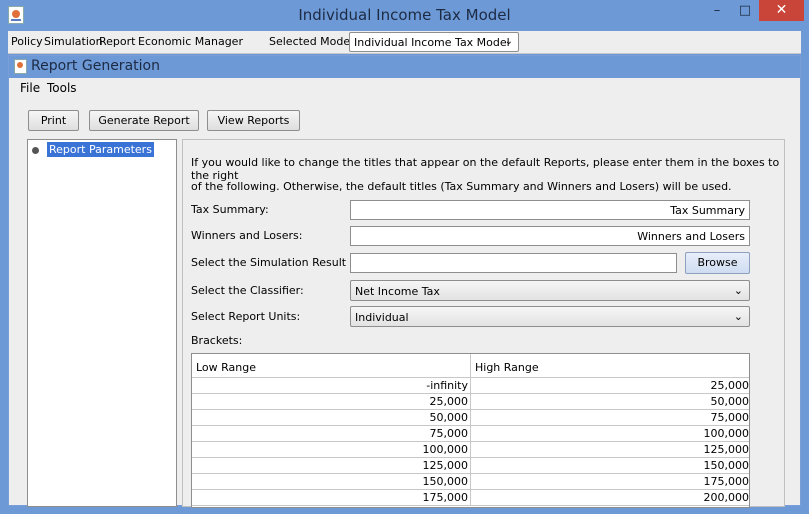 The image size is (809, 514). I want to click on high-range-cell: 25,000, so click(610, 386).